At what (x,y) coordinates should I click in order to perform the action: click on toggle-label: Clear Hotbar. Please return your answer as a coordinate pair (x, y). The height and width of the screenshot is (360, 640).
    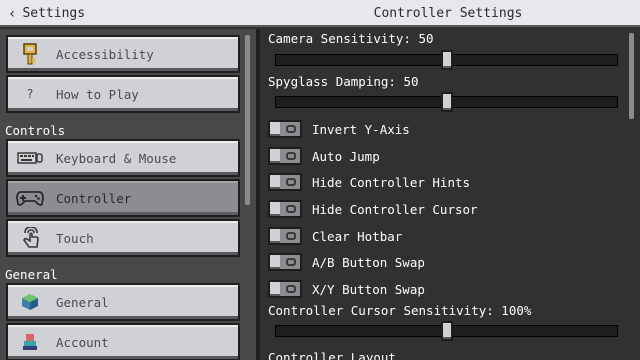
    Looking at the image, I should click on (357, 236).